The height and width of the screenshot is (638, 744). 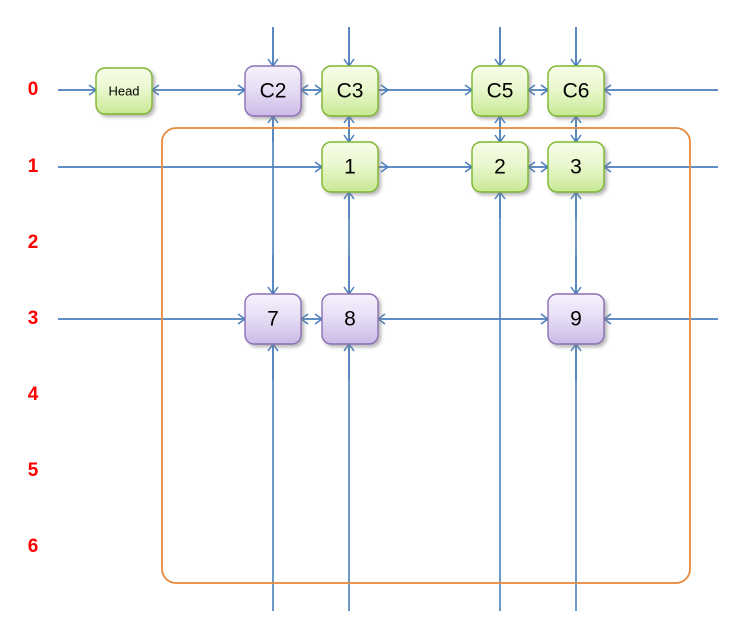 I want to click on node-n9: 9, so click(x=576, y=319).